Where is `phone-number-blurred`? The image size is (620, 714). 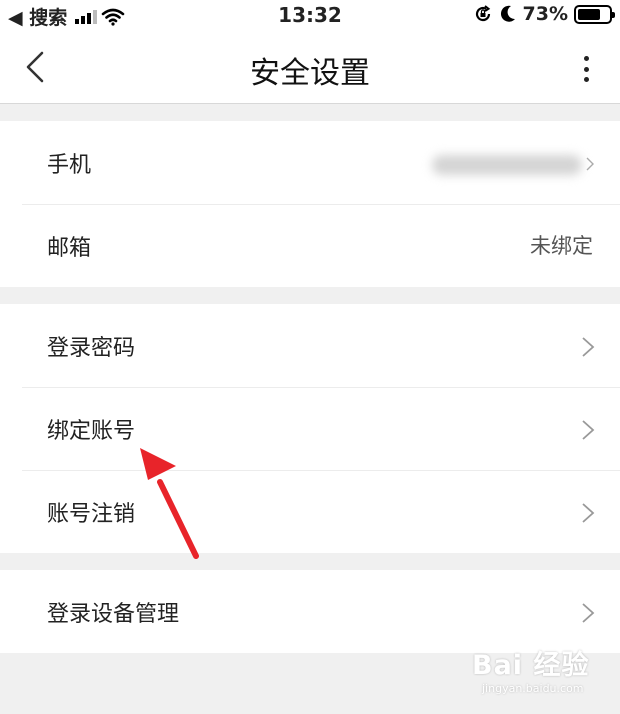 phone-number-blurred is located at coordinates (507, 165).